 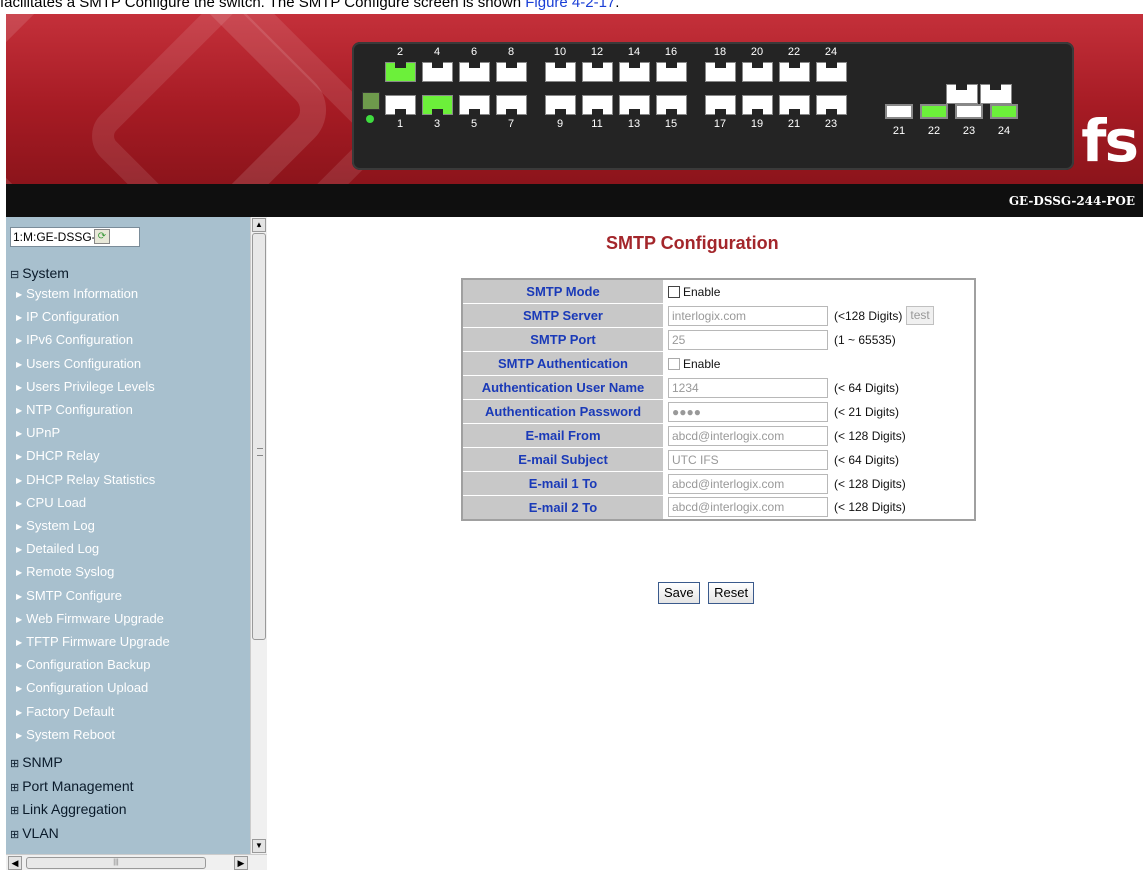 What do you see at coordinates (720, 52) in the screenshot?
I see `port-number-label: 18` at bounding box center [720, 52].